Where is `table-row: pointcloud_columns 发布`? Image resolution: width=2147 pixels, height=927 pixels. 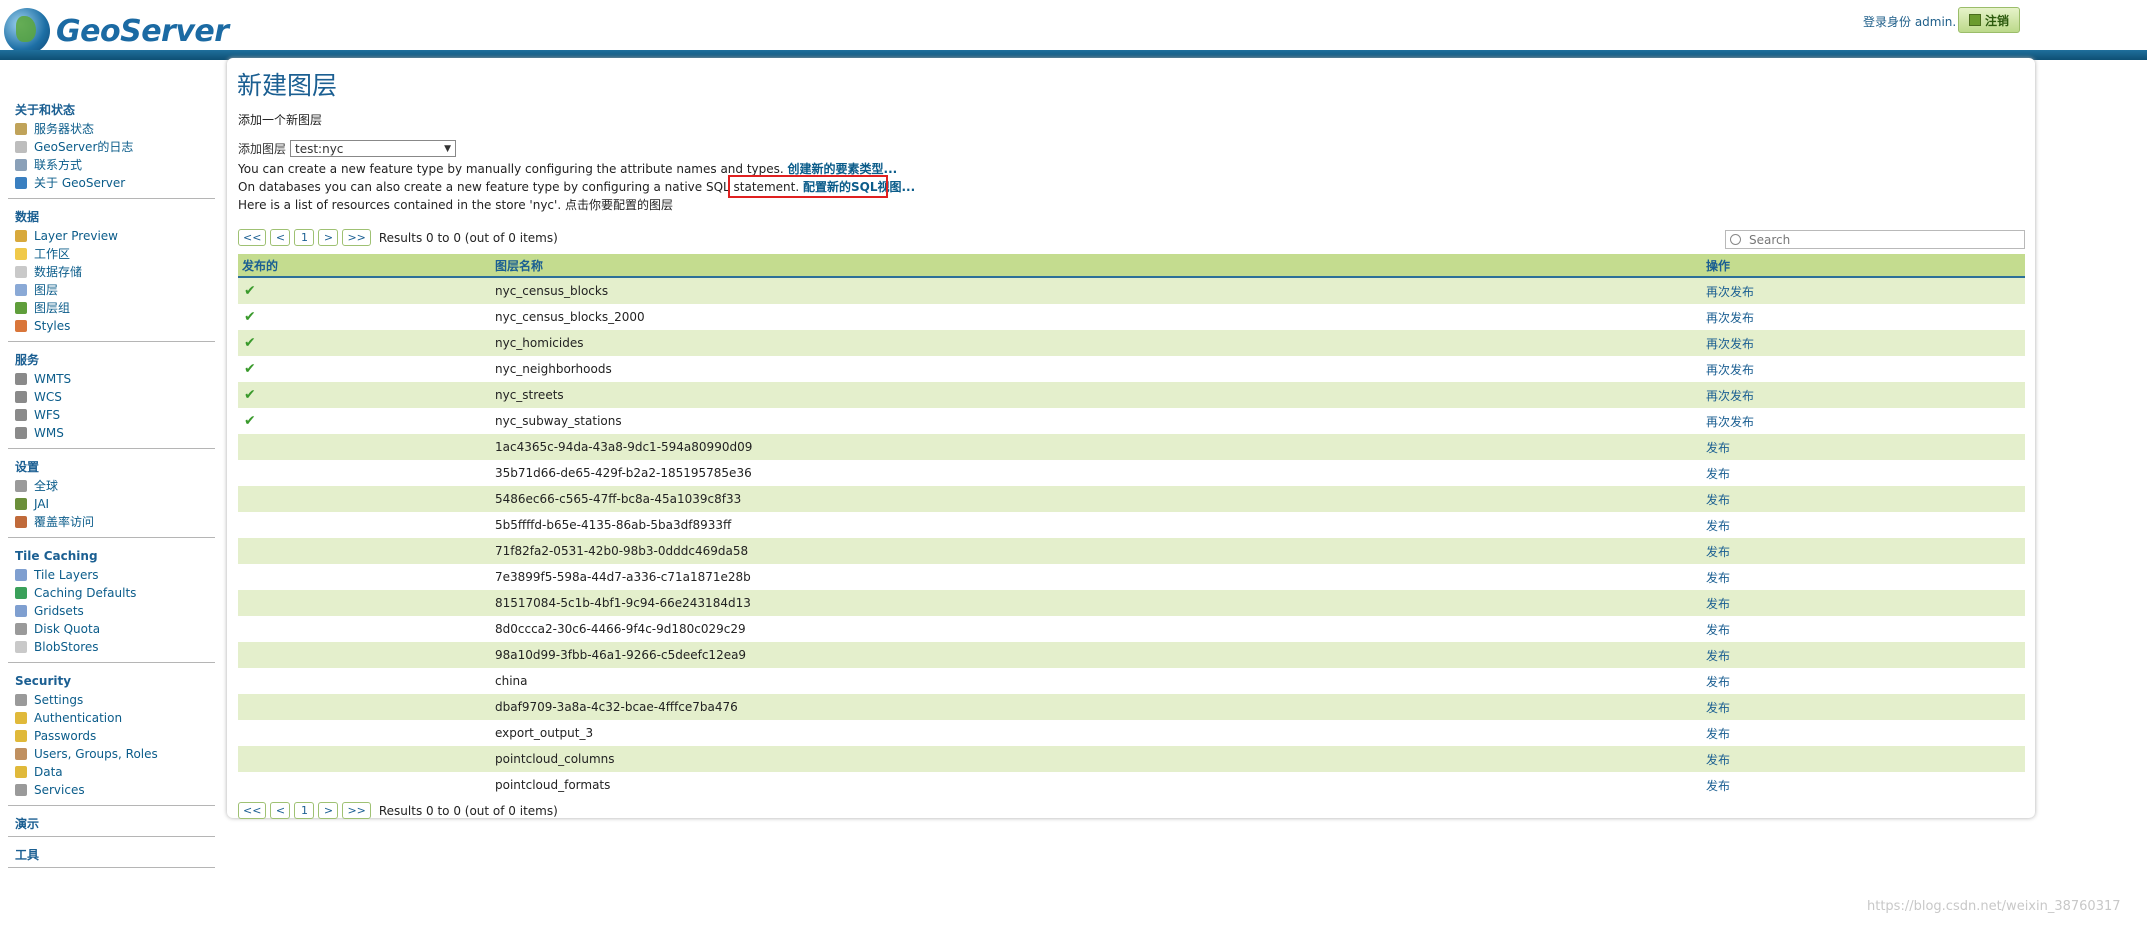 table-row: pointcloud_columns 发布 is located at coordinates (1131, 759).